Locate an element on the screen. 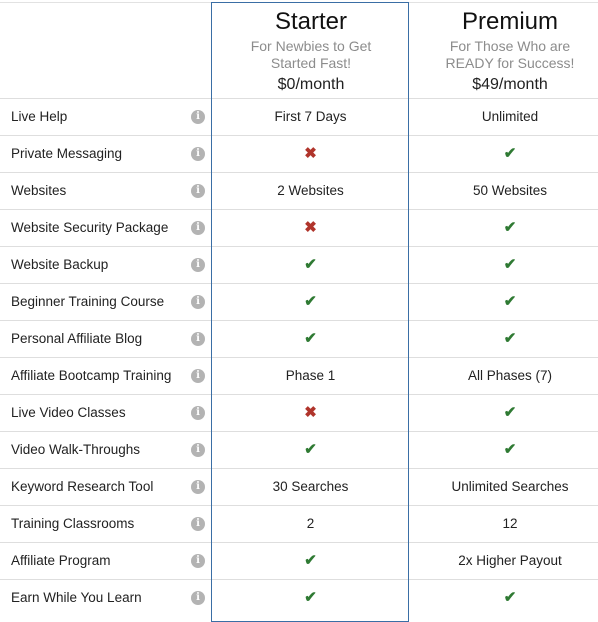 Image resolution: width=598 pixels, height=622 pixels. premium-value: 2x Higher Payout is located at coordinates (510, 560).